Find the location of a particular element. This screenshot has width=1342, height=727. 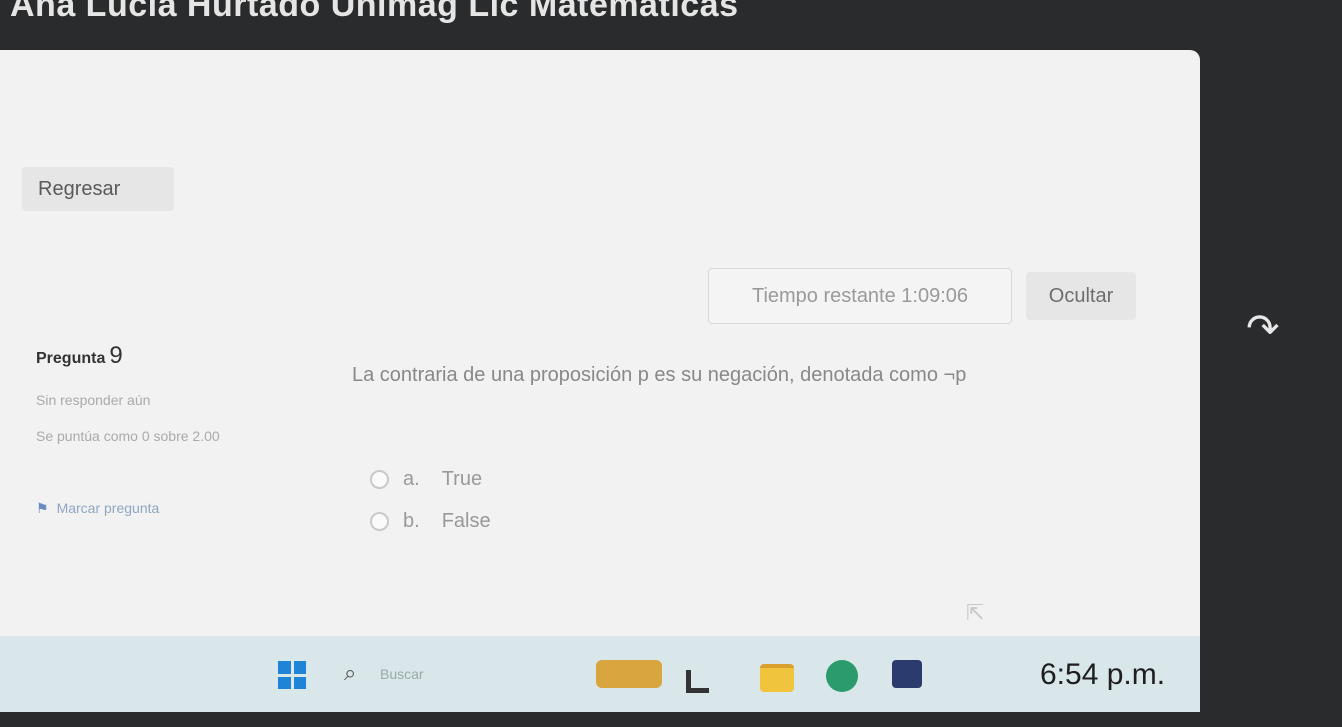

store-icon is located at coordinates (907, 674).